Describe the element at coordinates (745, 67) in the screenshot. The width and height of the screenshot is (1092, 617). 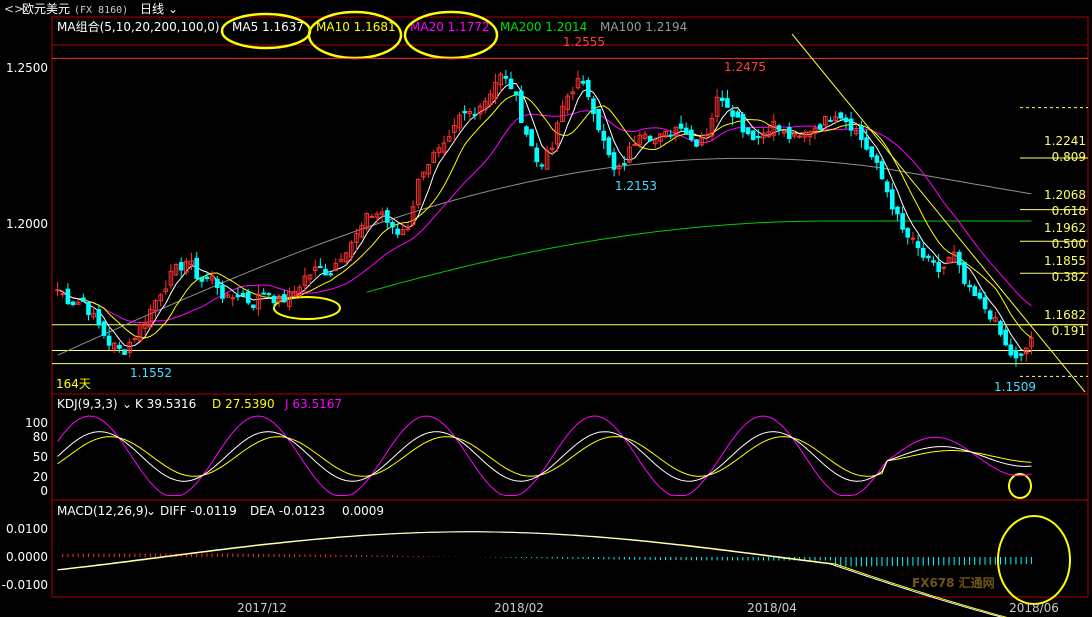
I see `swing-high-annotation: 1.2475` at that location.